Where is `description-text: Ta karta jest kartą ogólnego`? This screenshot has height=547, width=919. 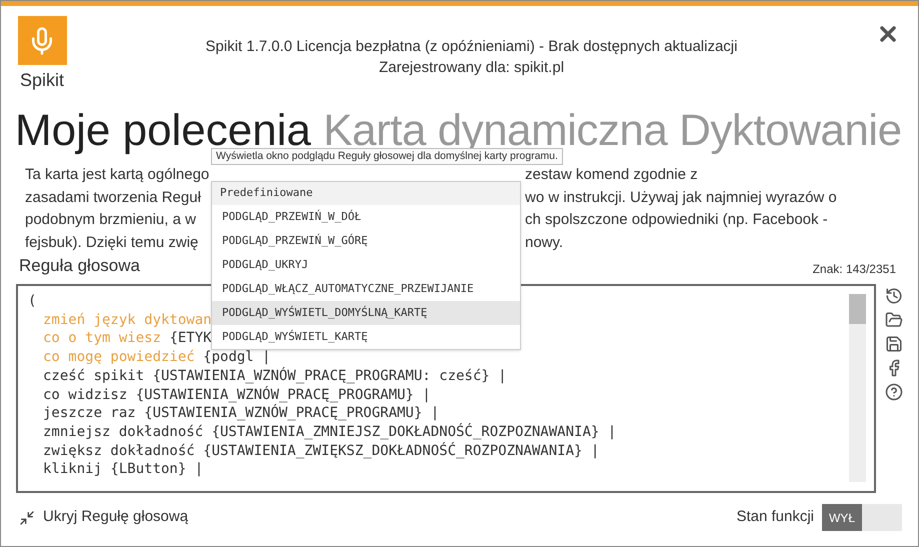 description-text: Ta karta jest kartą ogólnego is located at coordinates (117, 175).